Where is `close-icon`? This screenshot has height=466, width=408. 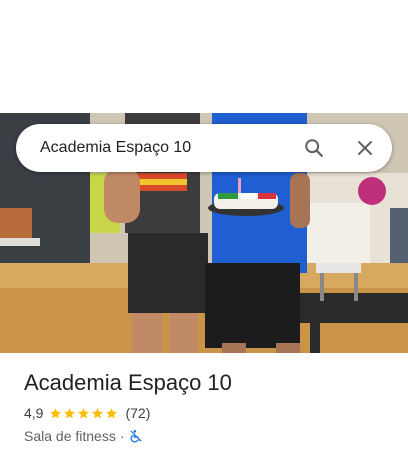 close-icon is located at coordinates (365, 148).